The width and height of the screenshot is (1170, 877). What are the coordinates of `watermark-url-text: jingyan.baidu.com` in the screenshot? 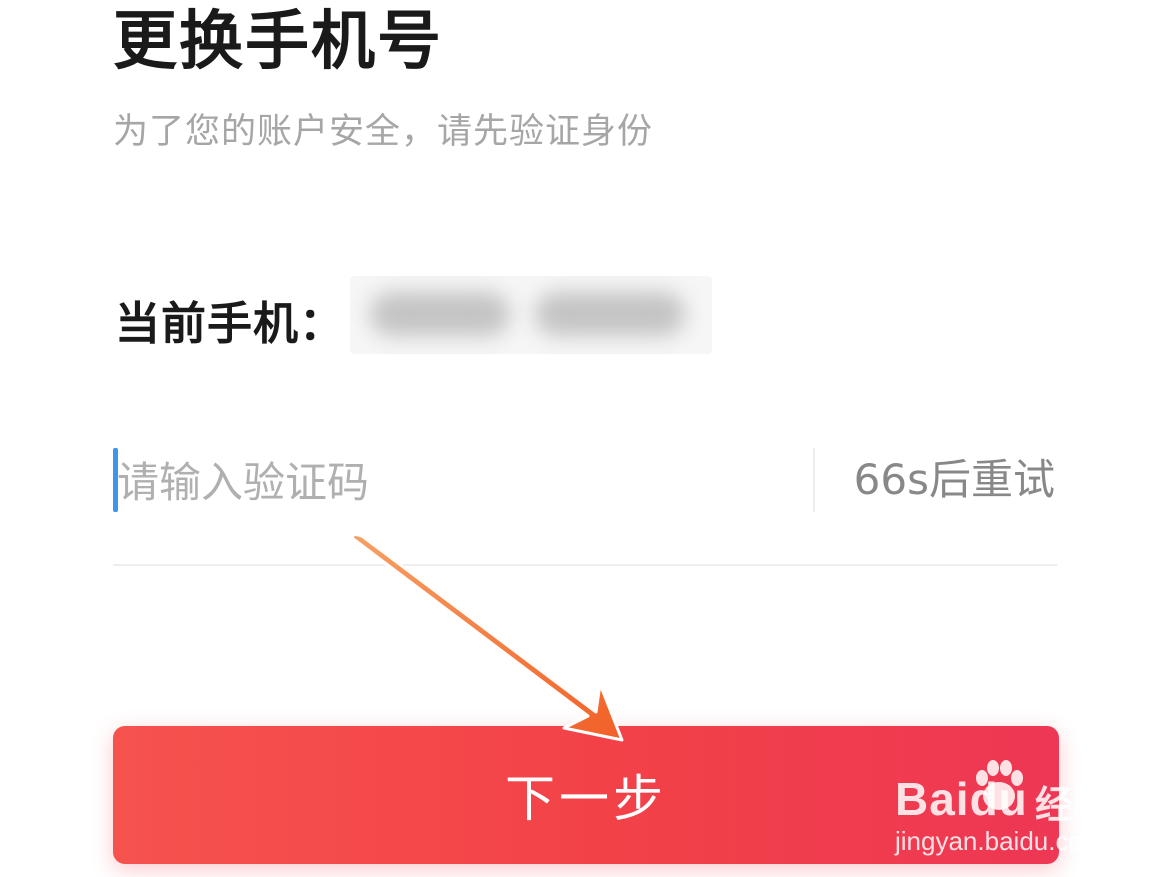 It's located at (1000, 841).